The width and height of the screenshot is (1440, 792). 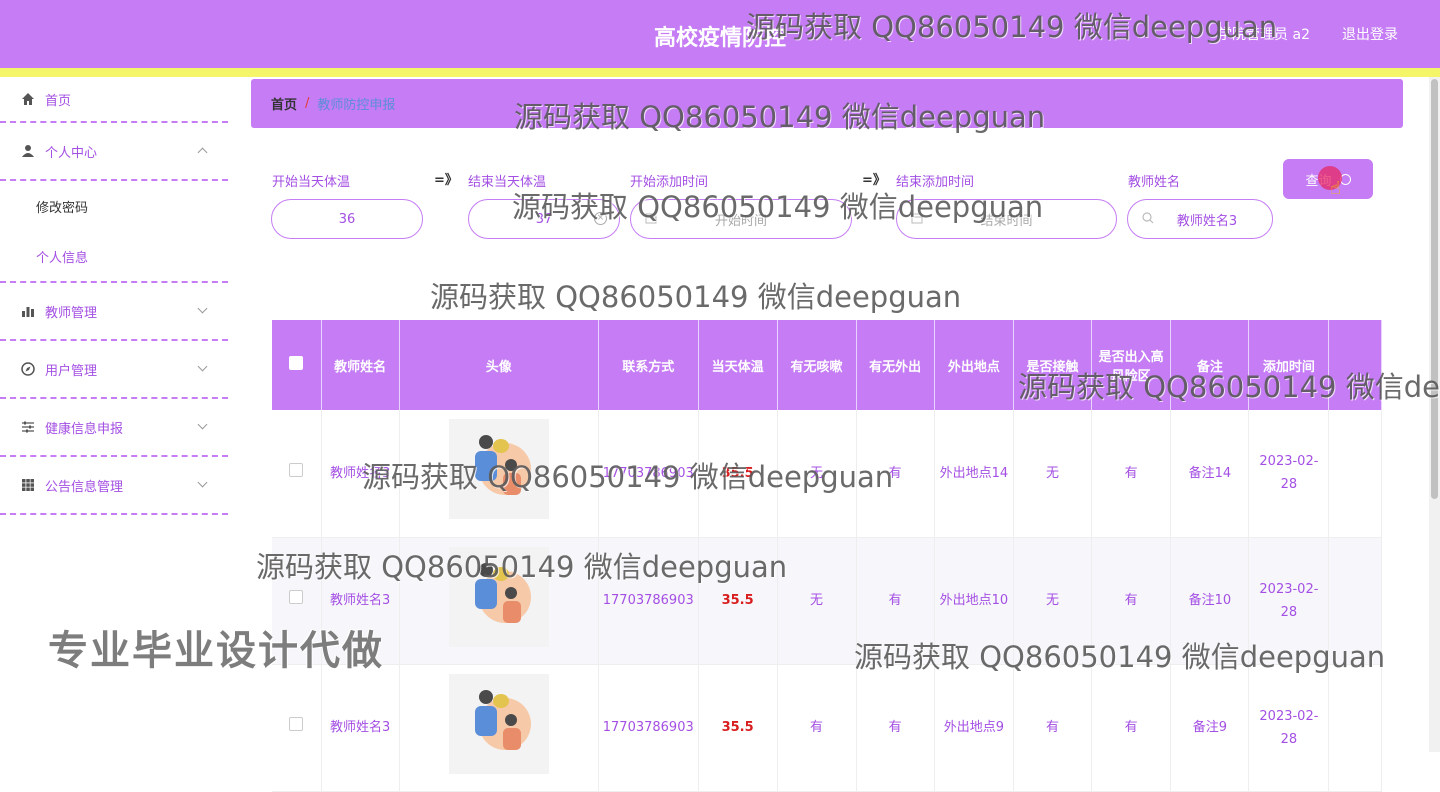 I want to click on sidebar-item-label: 教师管理, so click(x=71, y=313).